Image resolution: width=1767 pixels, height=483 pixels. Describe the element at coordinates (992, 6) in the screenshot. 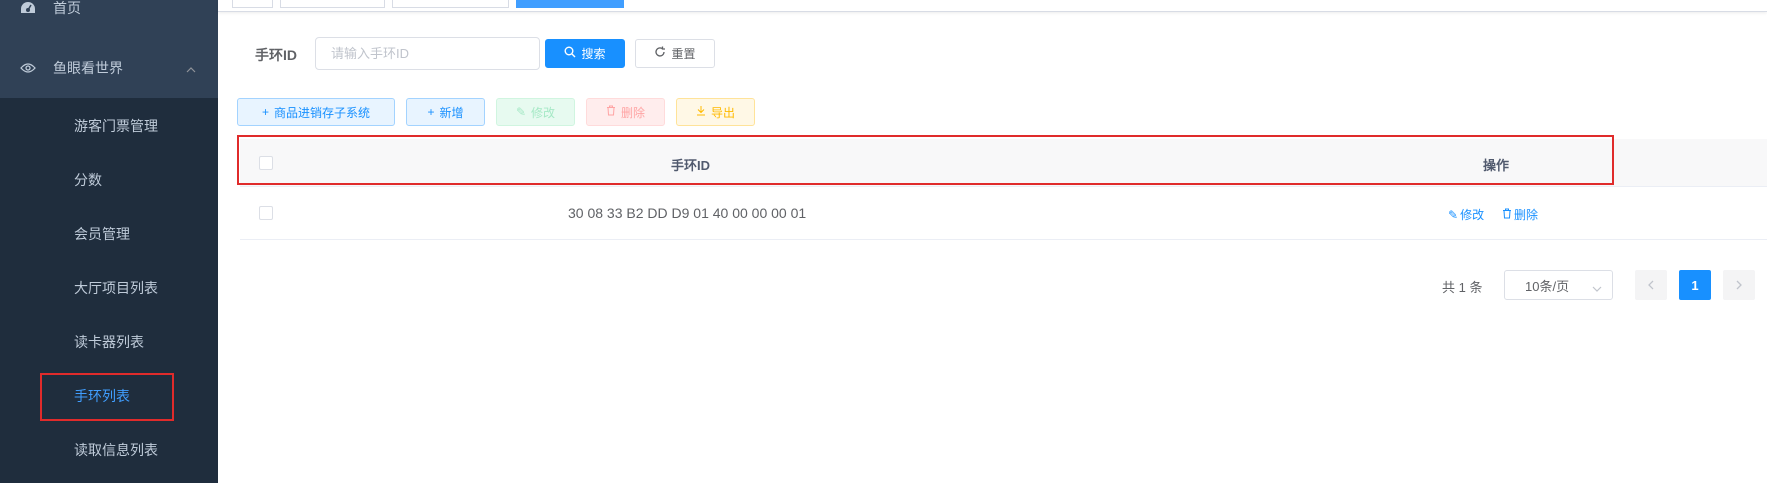

I see `tags-bar` at that location.